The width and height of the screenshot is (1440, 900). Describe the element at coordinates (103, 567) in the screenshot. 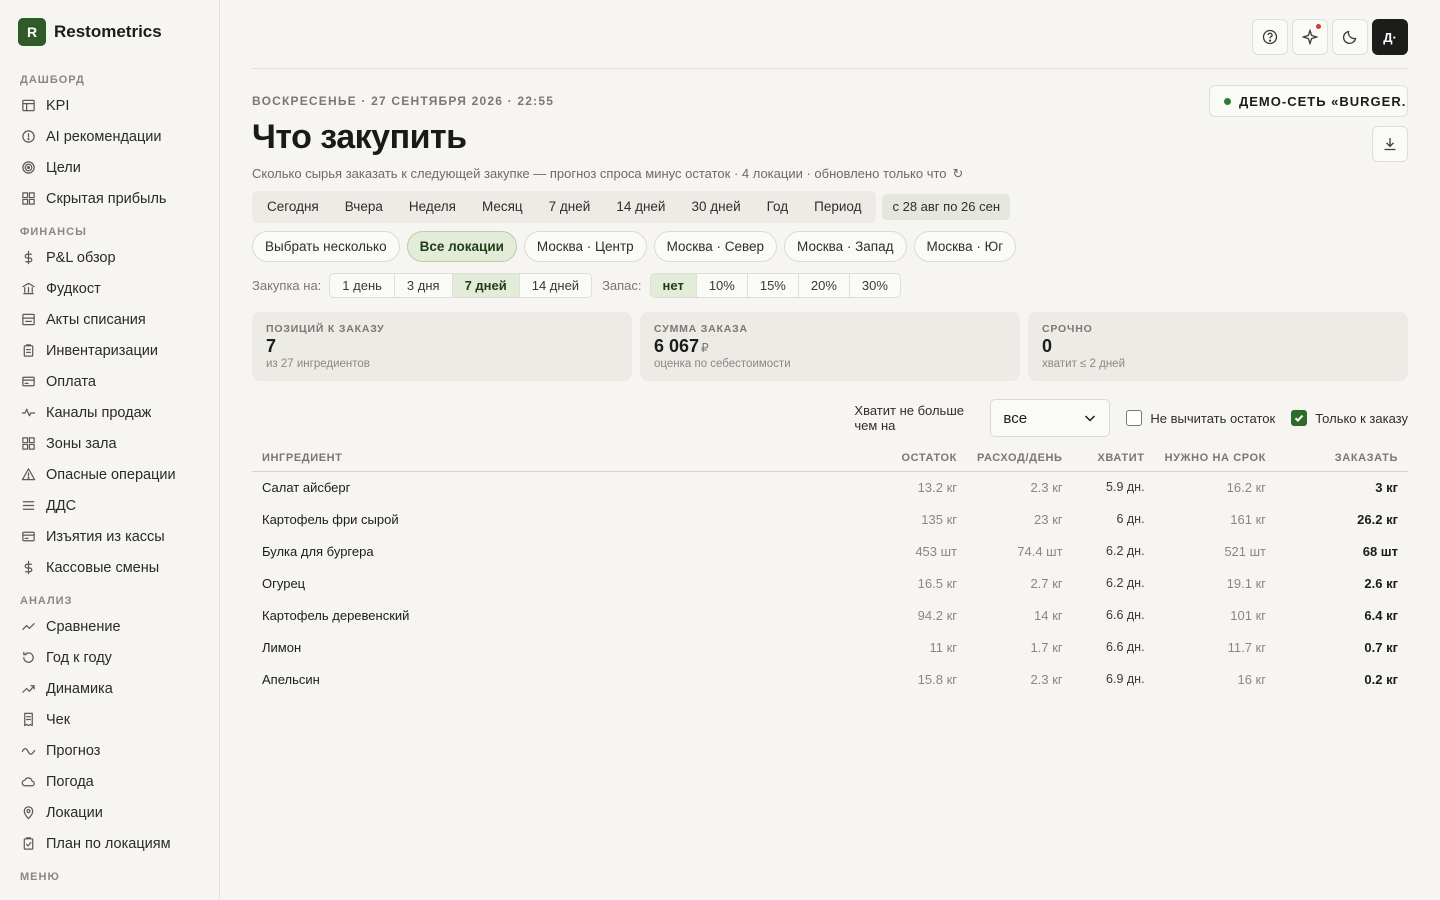

I see `sidebar-item-label: Кассовые смены` at that location.